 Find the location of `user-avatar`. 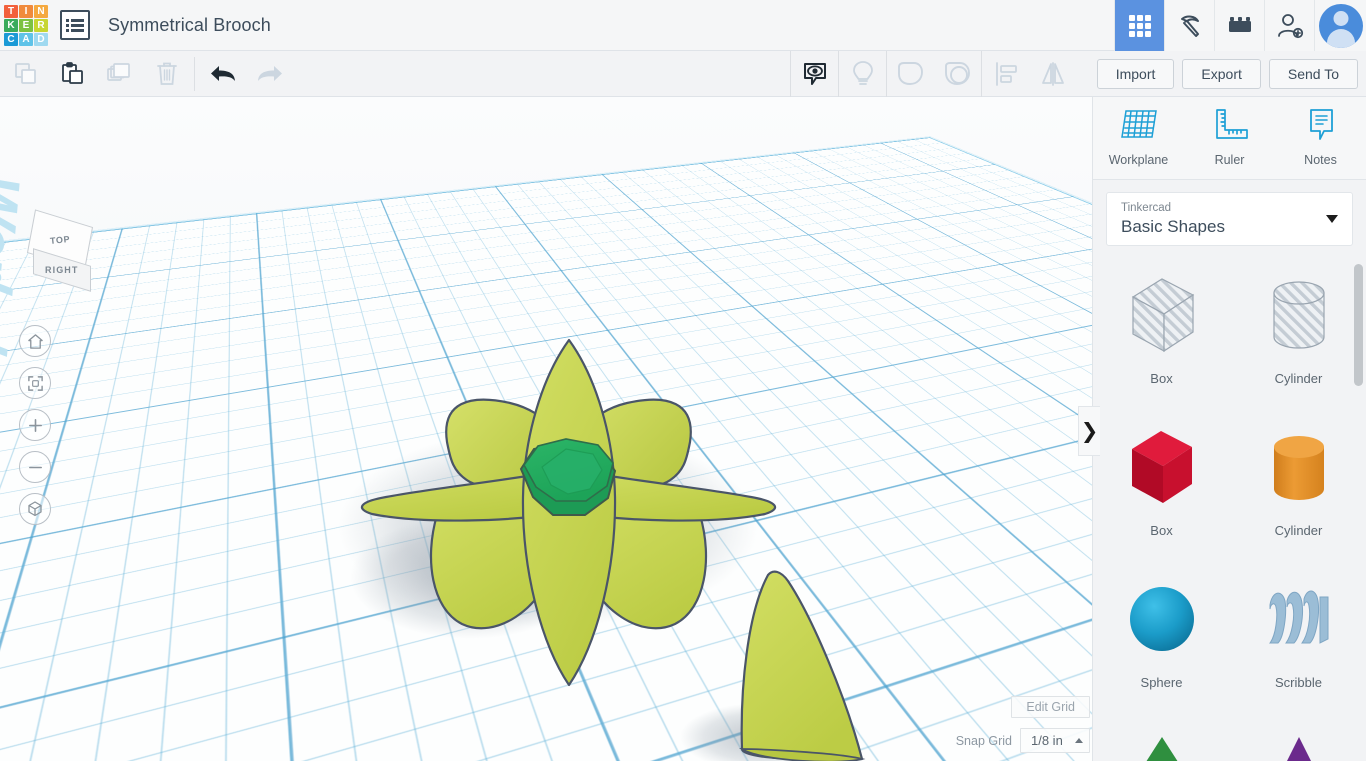

user-avatar is located at coordinates (1340, 25).